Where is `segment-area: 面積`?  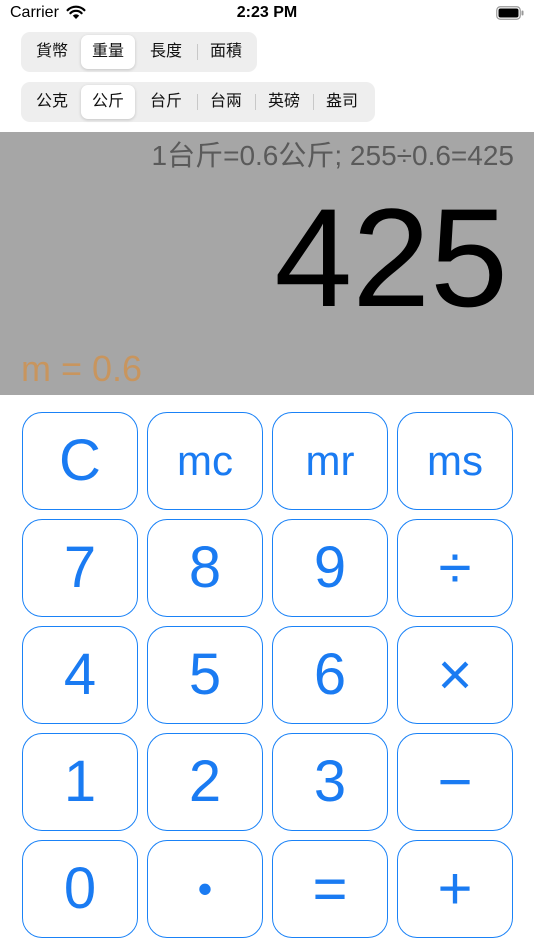 segment-area: 面積 is located at coordinates (226, 52).